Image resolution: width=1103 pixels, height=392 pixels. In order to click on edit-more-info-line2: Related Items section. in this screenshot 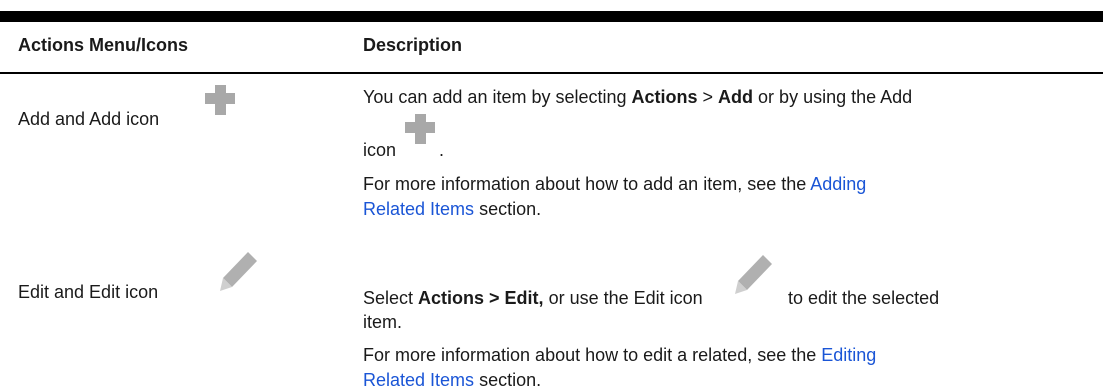, I will do `click(452, 380)`.